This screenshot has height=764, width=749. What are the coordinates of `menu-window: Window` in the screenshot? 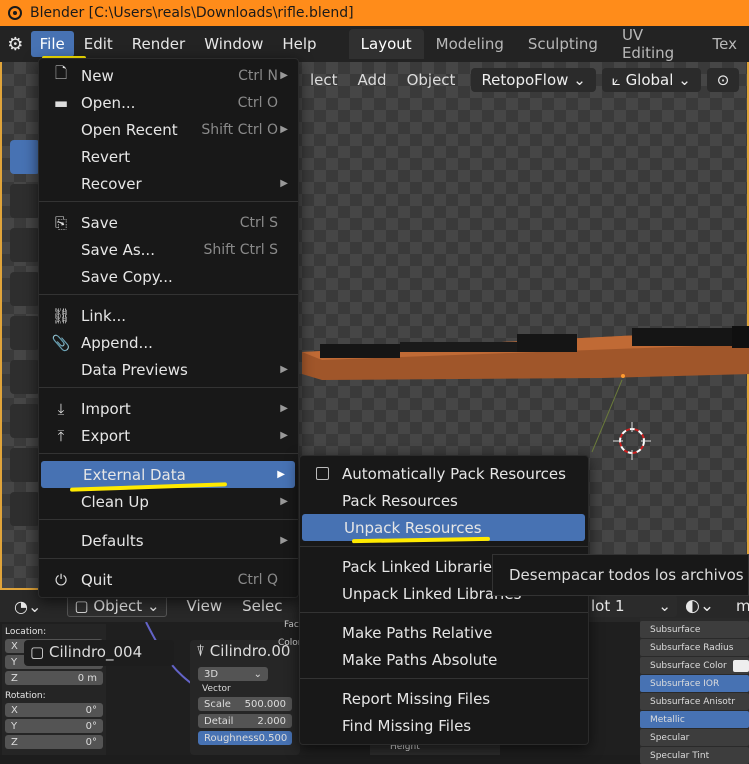 It's located at (233, 44).